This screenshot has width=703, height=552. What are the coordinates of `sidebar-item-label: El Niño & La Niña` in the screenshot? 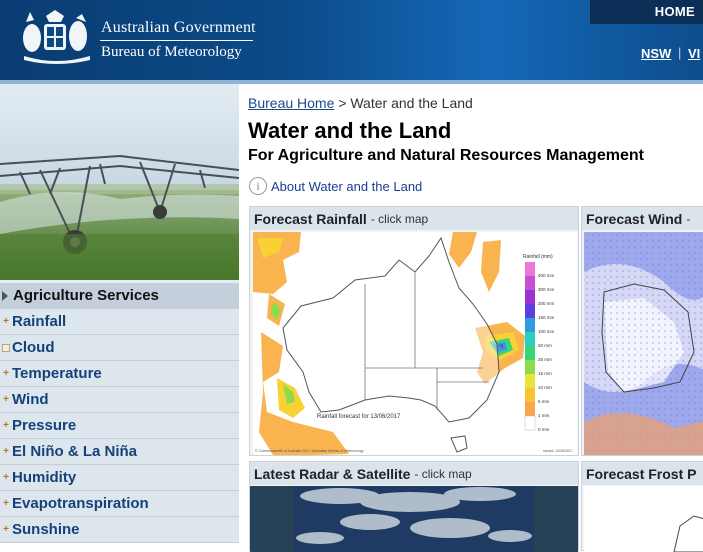 It's located at (75, 451).